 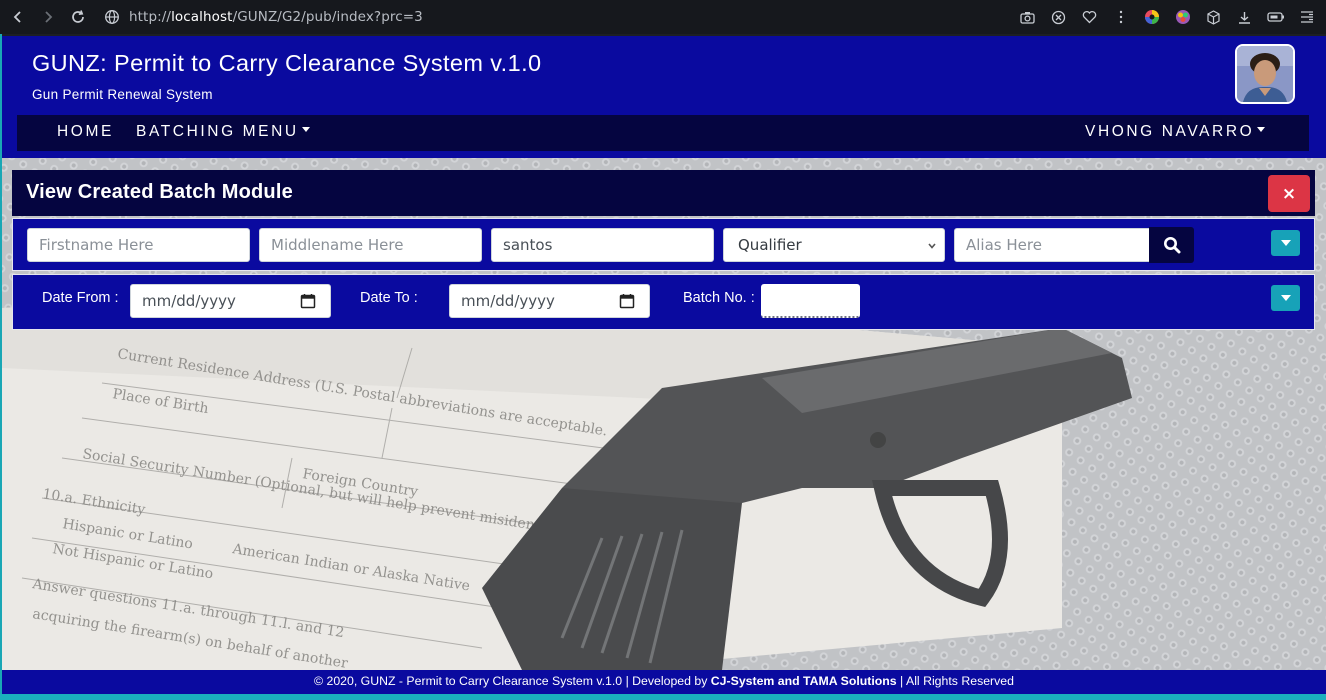 What do you see at coordinates (663, 133) in the screenshot?
I see `main-navbar: HOME BATCHING MENU VHONG NAVARRO` at bounding box center [663, 133].